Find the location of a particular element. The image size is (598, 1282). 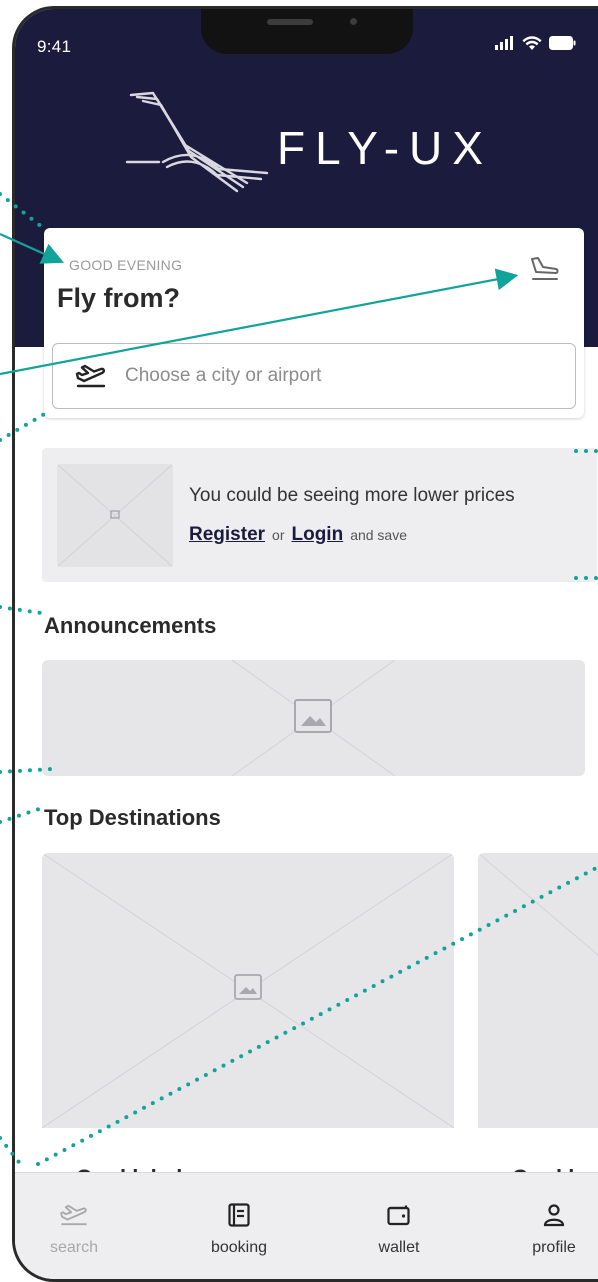

front-camera is located at coordinates (353, 21).